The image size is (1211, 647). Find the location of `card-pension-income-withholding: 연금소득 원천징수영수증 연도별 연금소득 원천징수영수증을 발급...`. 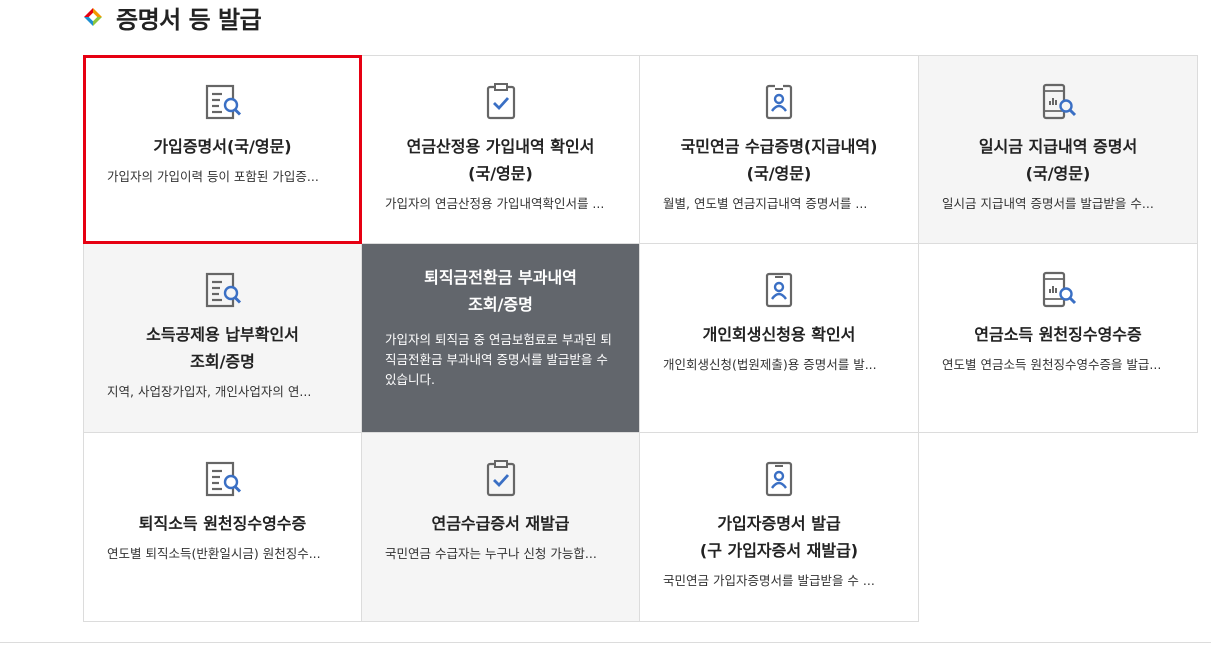

card-pension-income-withholding: 연금소득 원천징수영수증 연도별 연금소득 원천징수영수증을 발급... is located at coordinates (1058, 338).